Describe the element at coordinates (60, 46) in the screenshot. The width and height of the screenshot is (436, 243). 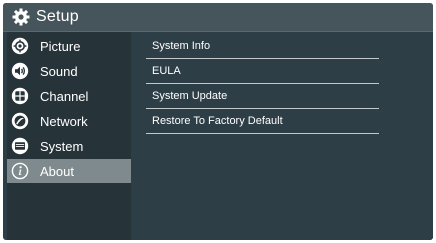
I see `sidebar-item-label: Picture` at that location.